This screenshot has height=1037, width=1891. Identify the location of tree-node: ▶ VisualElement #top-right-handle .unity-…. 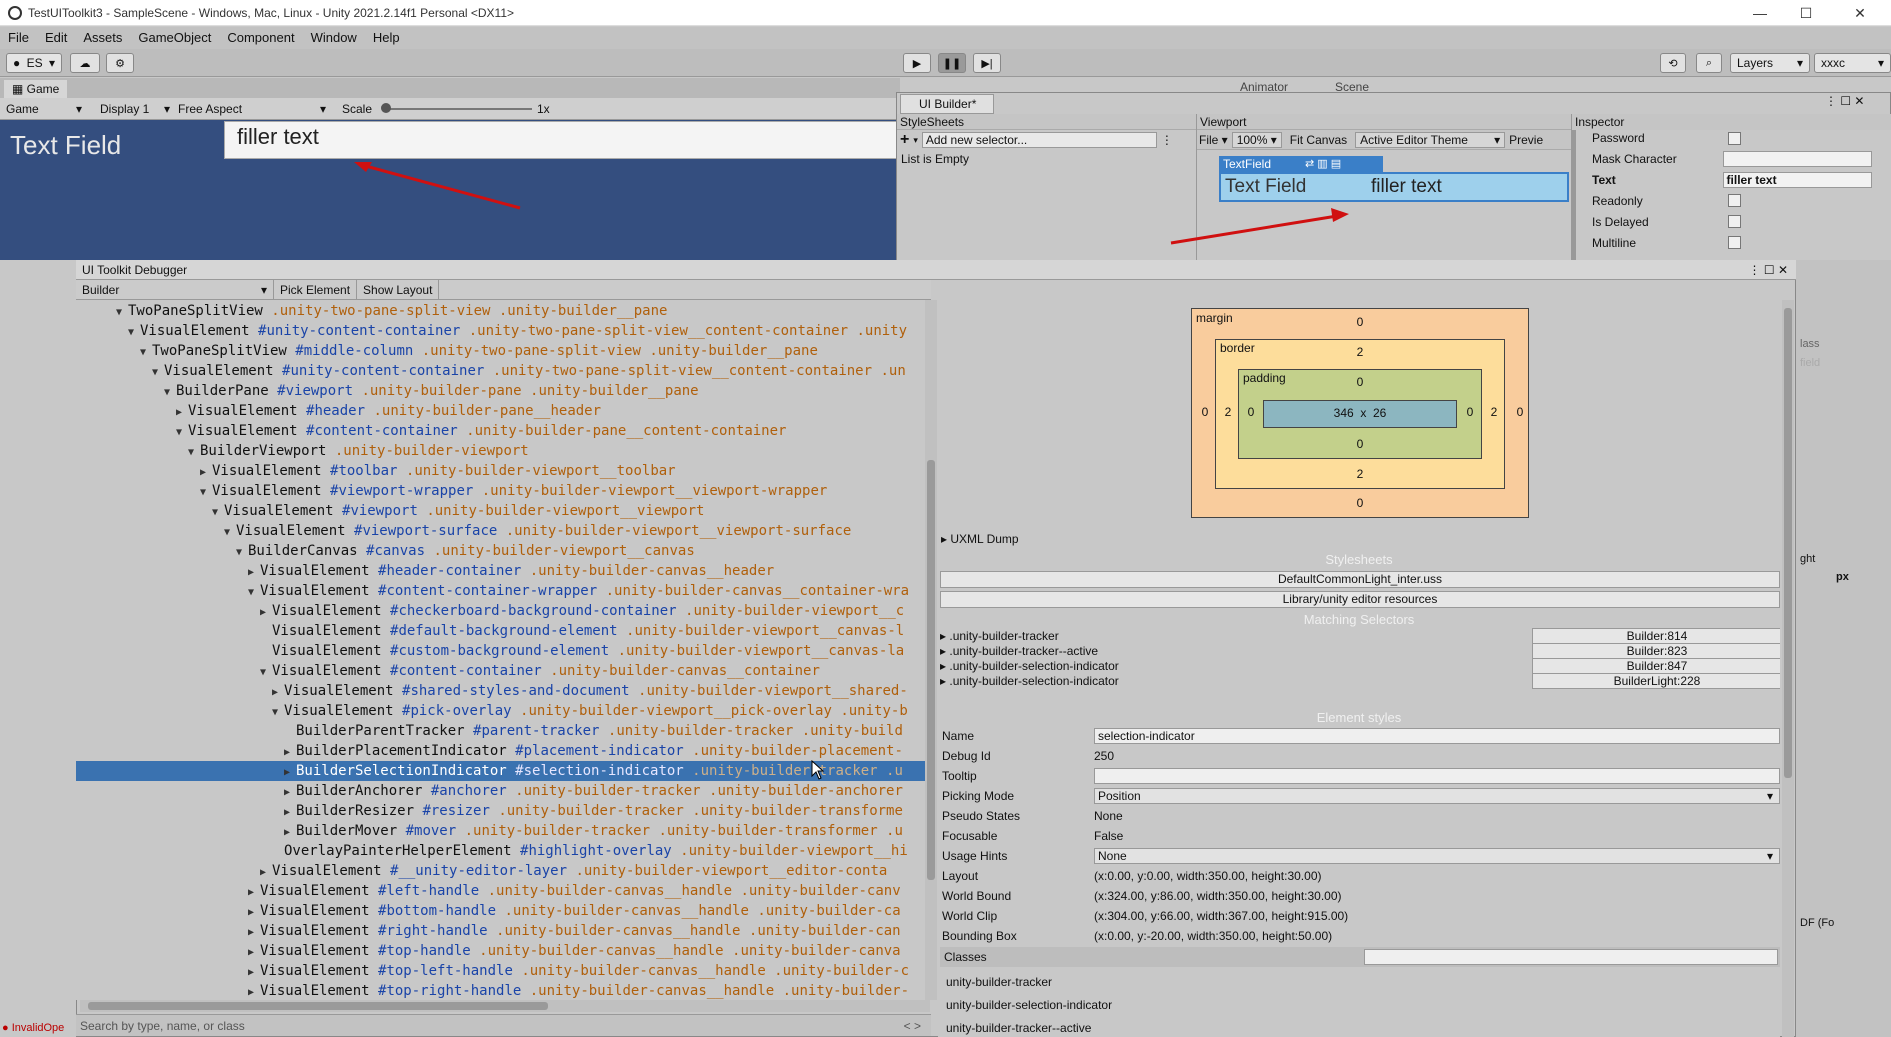
(501, 990).